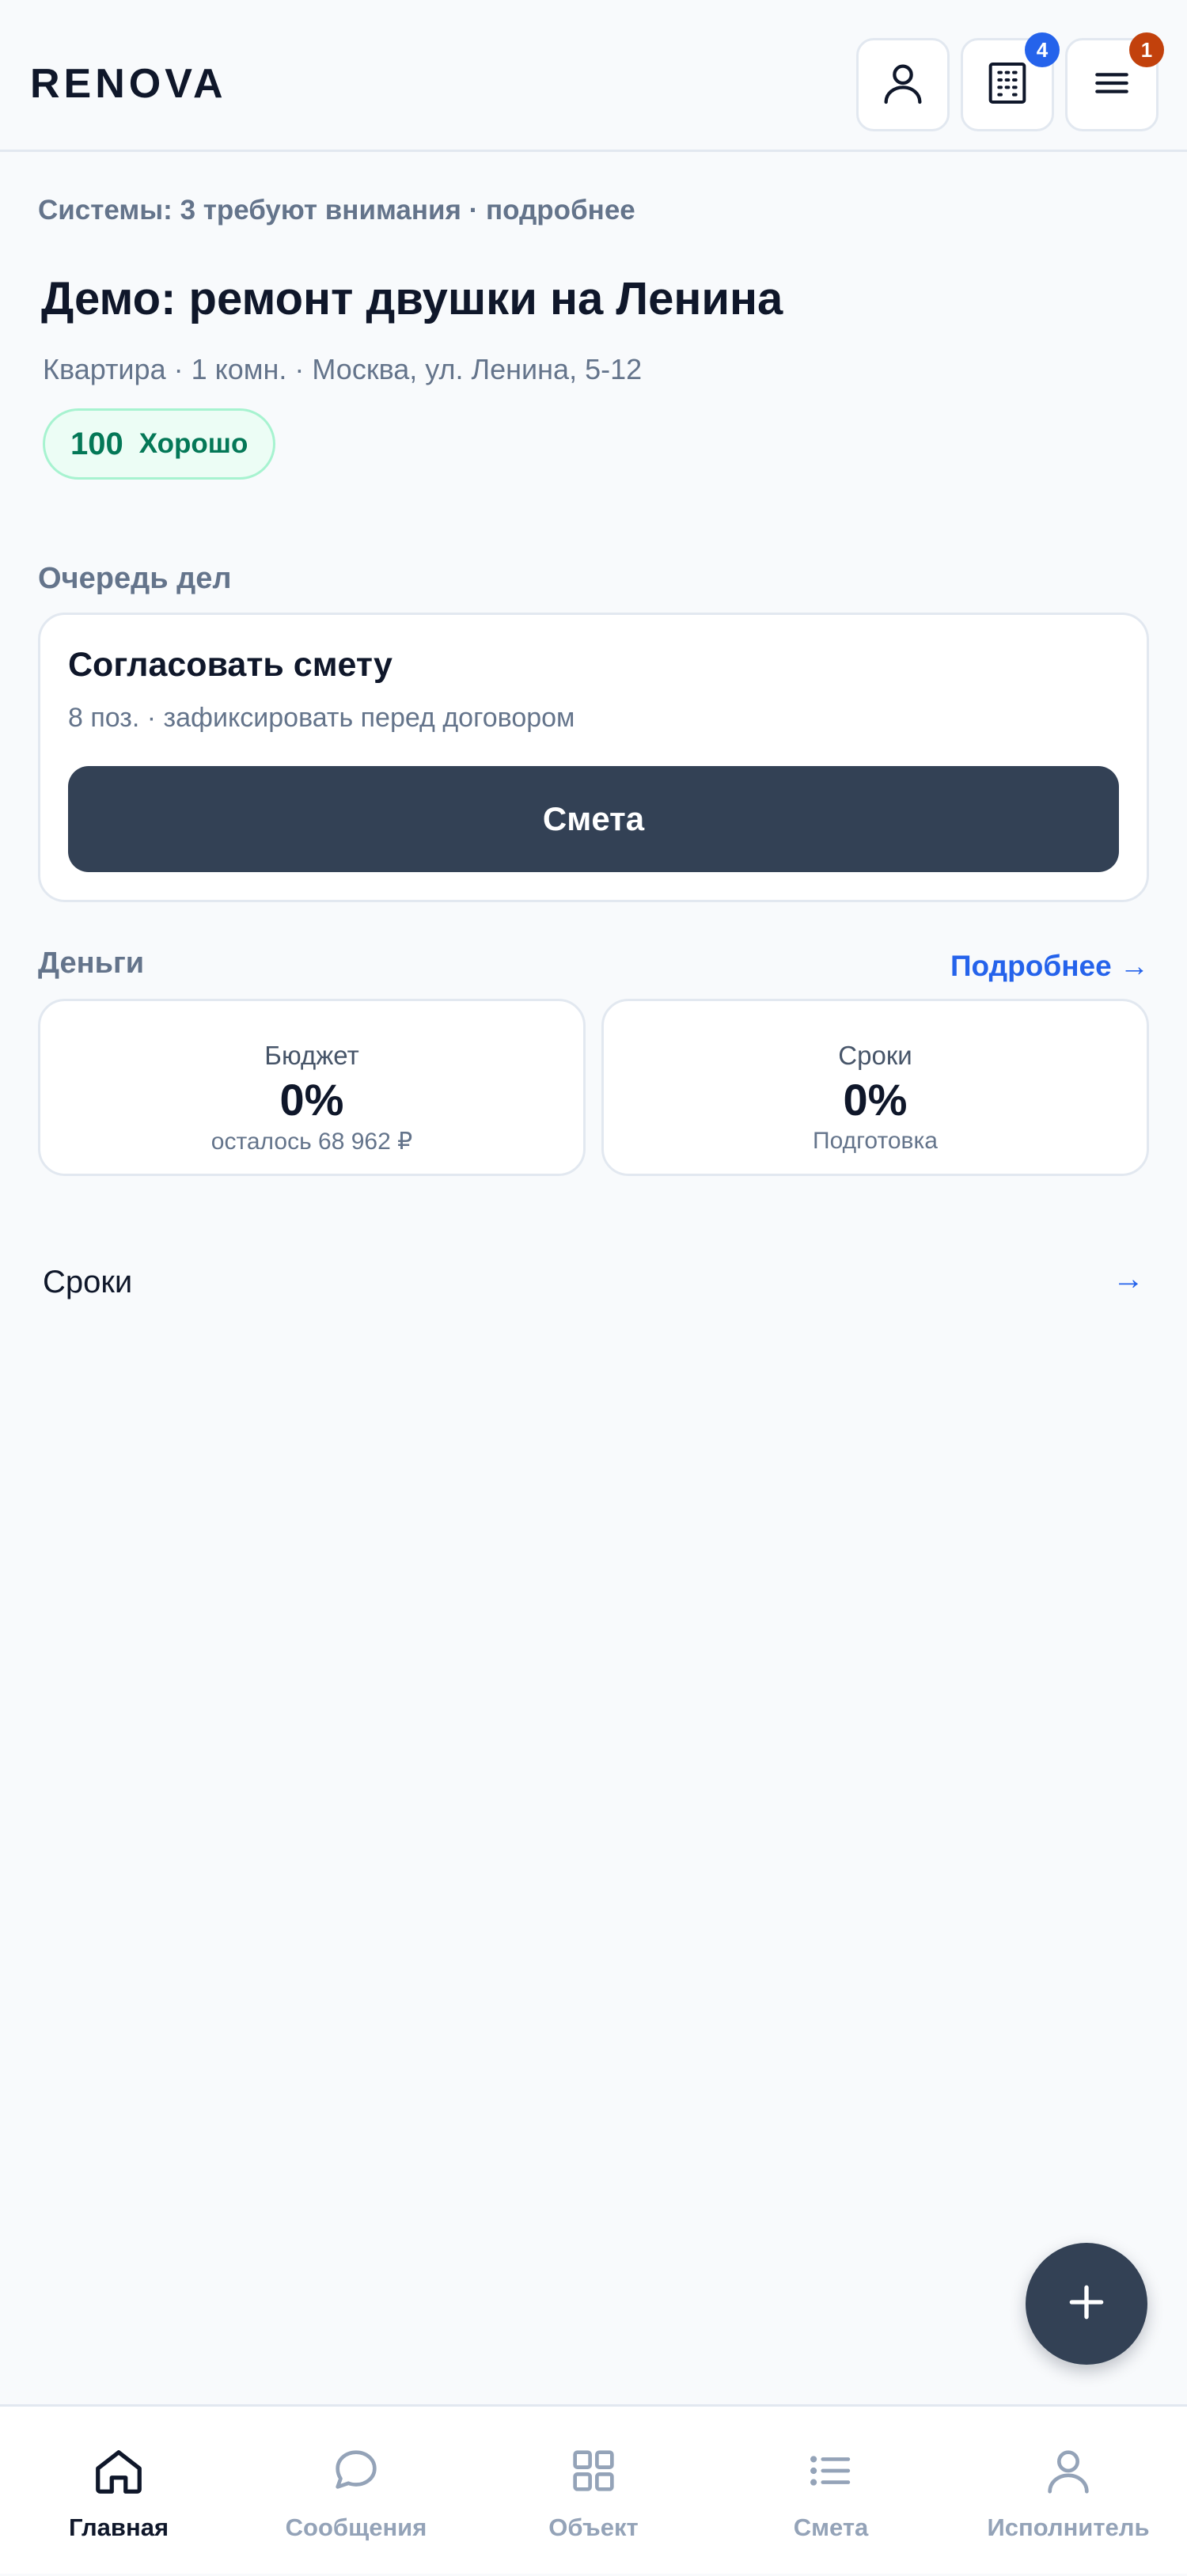  I want to click on budget-label: Бюджет, so click(311, 1055).